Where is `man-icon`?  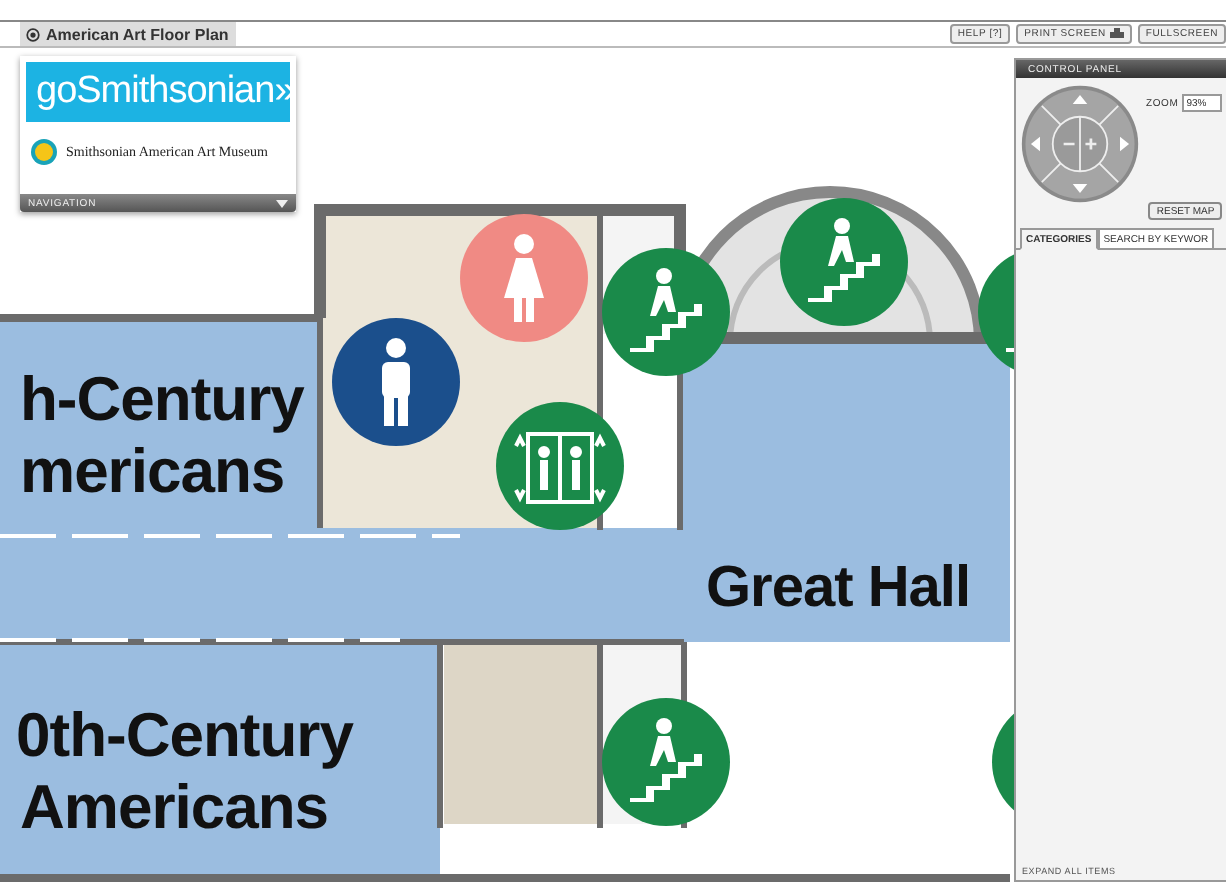 man-icon is located at coordinates (396, 382).